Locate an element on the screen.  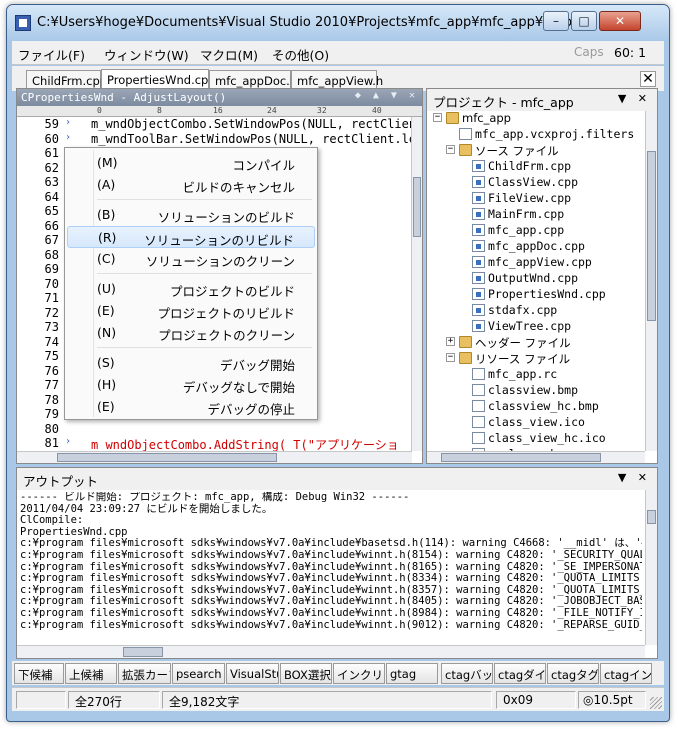
menu-window: ウィンドウ(W) is located at coordinates (146, 54).